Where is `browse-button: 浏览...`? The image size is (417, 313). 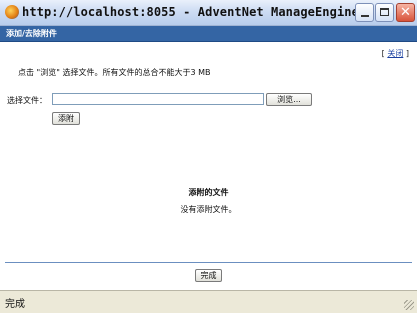 browse-button: 浏览... is located at coordinates (289, 99).